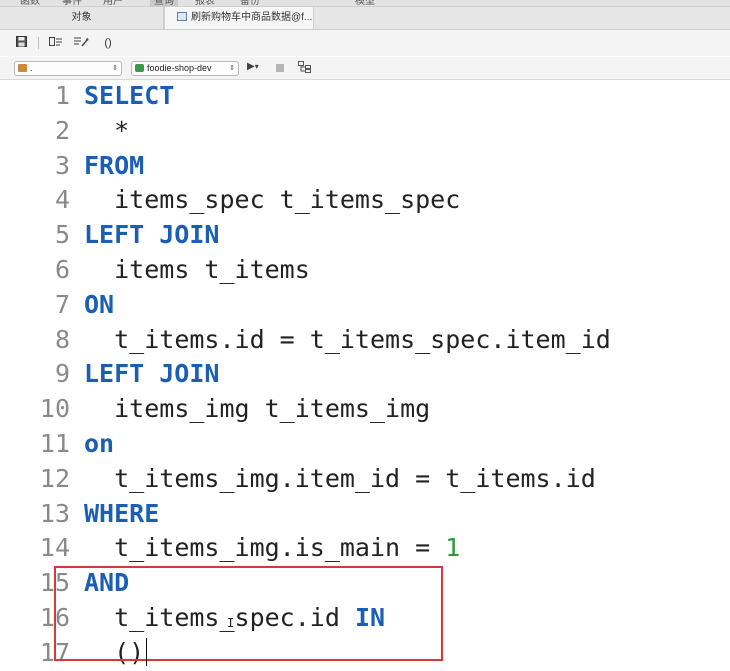 The height and width of the screenshot is (671, 730). I want to click on code-text: t_items_img.is_main = 1, so click(272, 548).